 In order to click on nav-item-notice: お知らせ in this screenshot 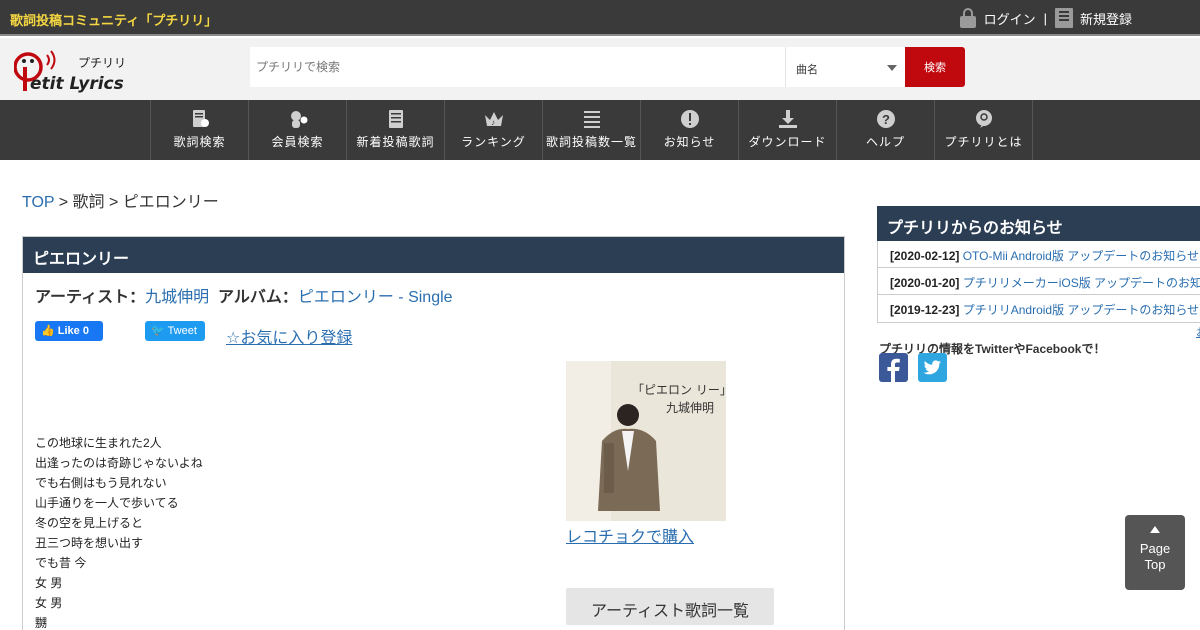, I will do `click(690, 130)`.